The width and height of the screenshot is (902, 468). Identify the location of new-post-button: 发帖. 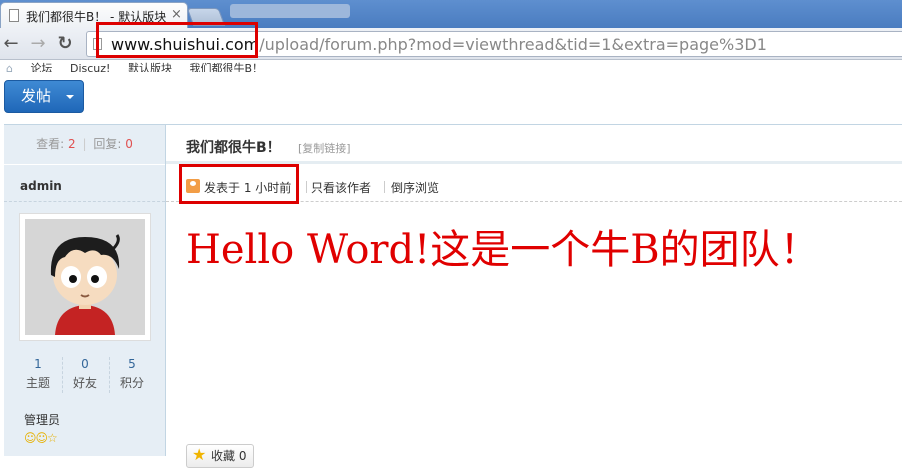
(44, 96).